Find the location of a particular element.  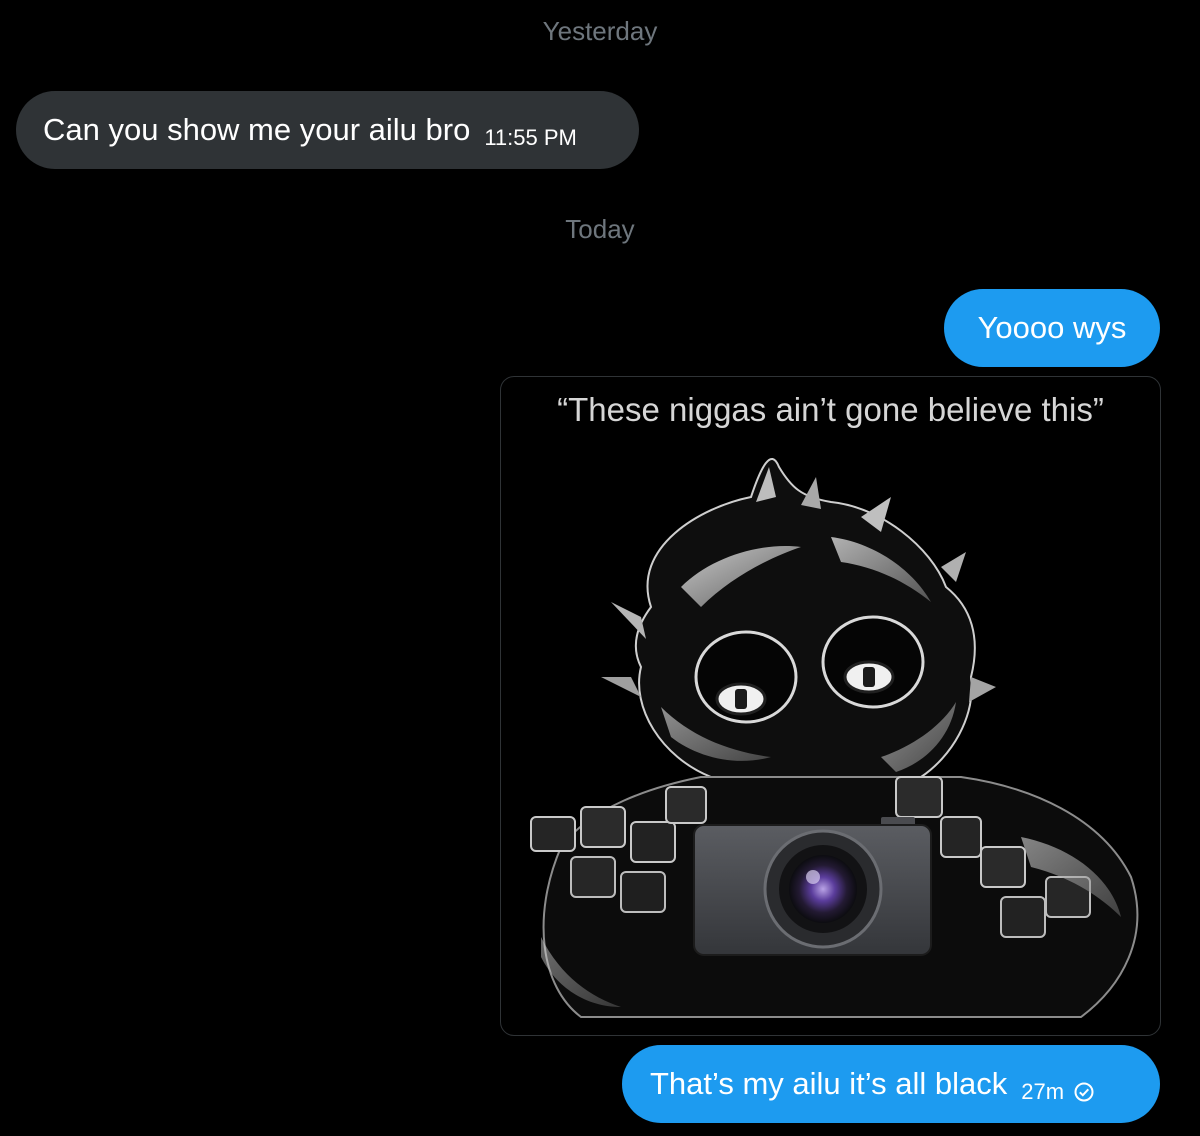

incoming-message-bubble: Can you show me your ailu bro 11:55 PM is located at coordinates (327, 130).